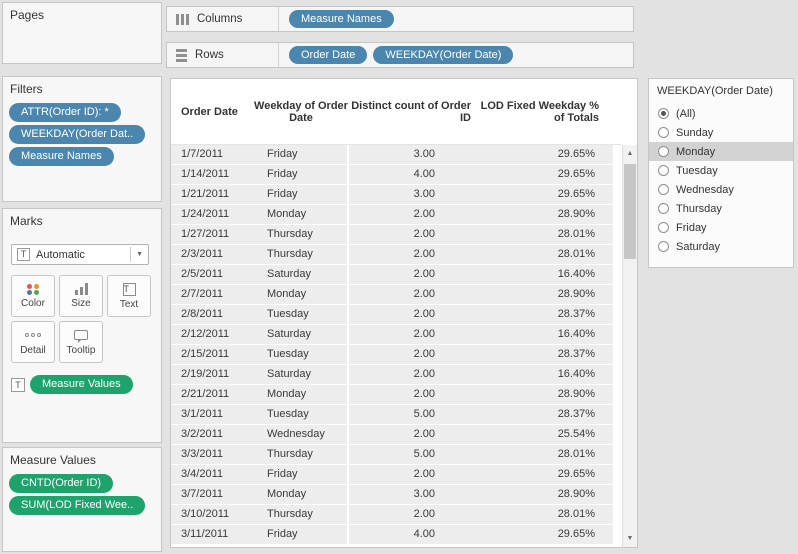 The height and width of the screenshot is (554, 798). What do you see at coordinates (212, 274) in the screenshot?
I see `table-cell: 2/5/2011` at bounding box center [212, 274].